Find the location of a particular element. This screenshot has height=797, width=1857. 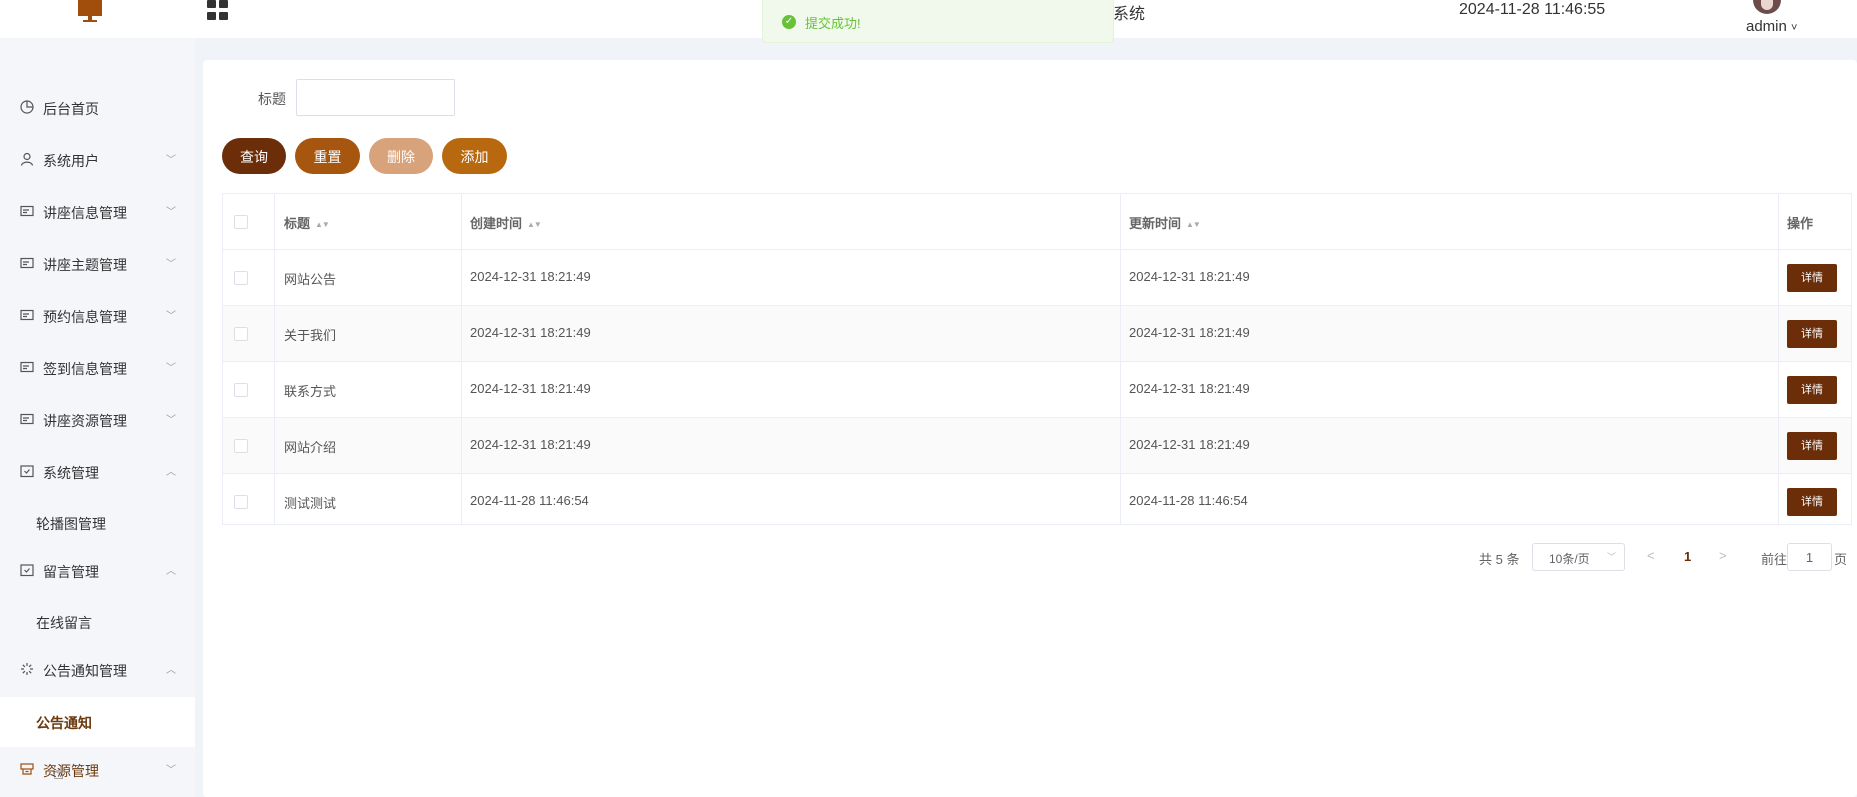

user-menu: admin ˅ is located at coordinates (1771, 26).